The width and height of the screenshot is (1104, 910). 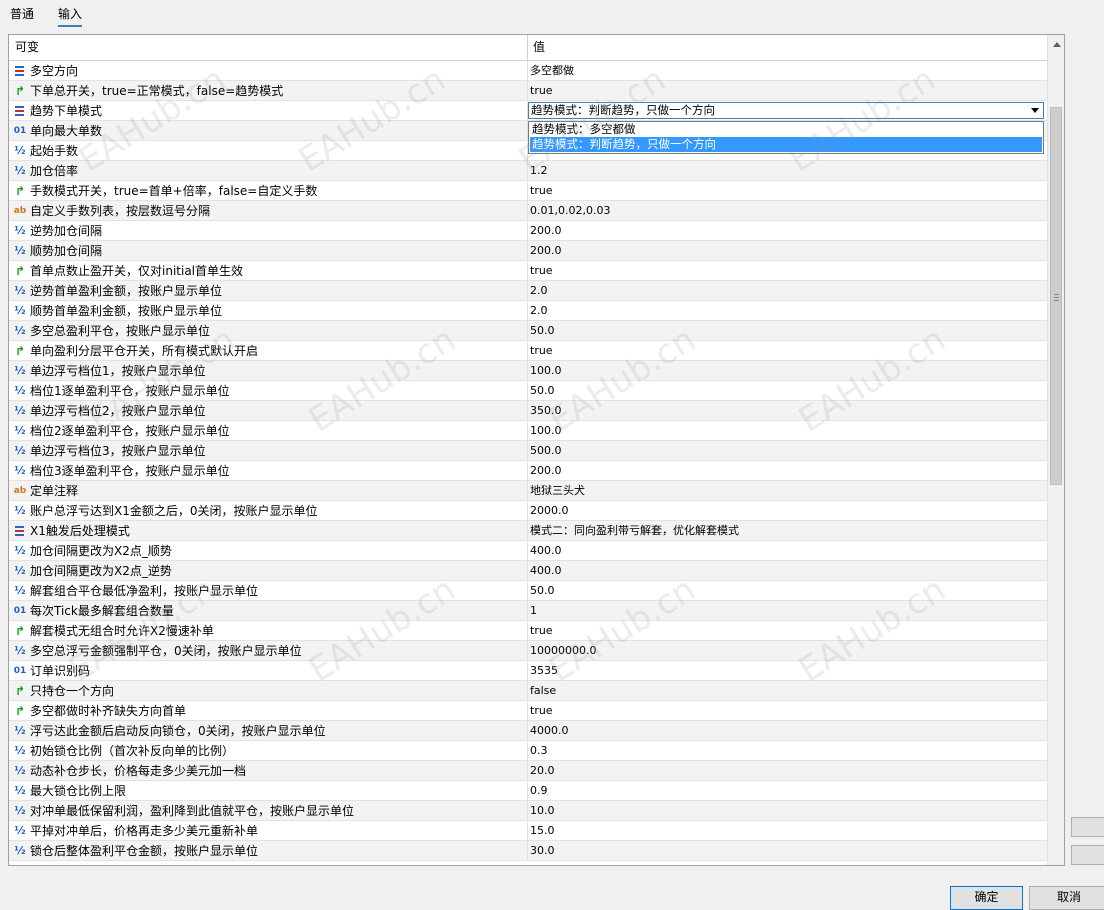 What do you see at coordinates (542, 771) in the screenshot?
I see `param-value: 20.0` at bounding box center [542, 771].